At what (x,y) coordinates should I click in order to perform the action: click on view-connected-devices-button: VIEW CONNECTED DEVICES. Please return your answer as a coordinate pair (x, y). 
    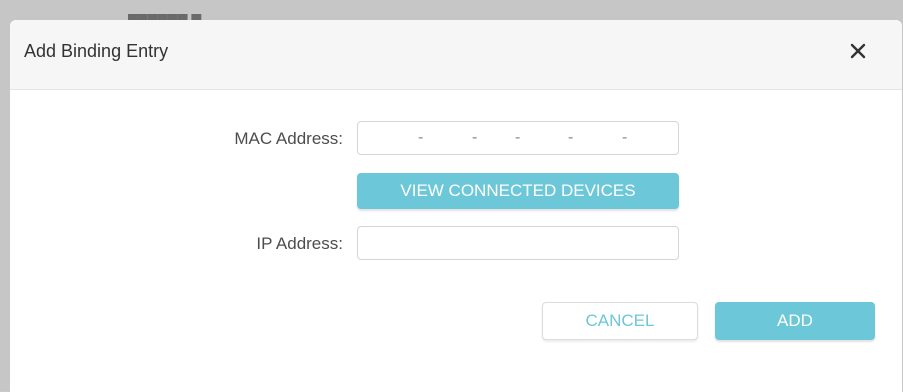
    Looking at the image, I should click on (518, 191).